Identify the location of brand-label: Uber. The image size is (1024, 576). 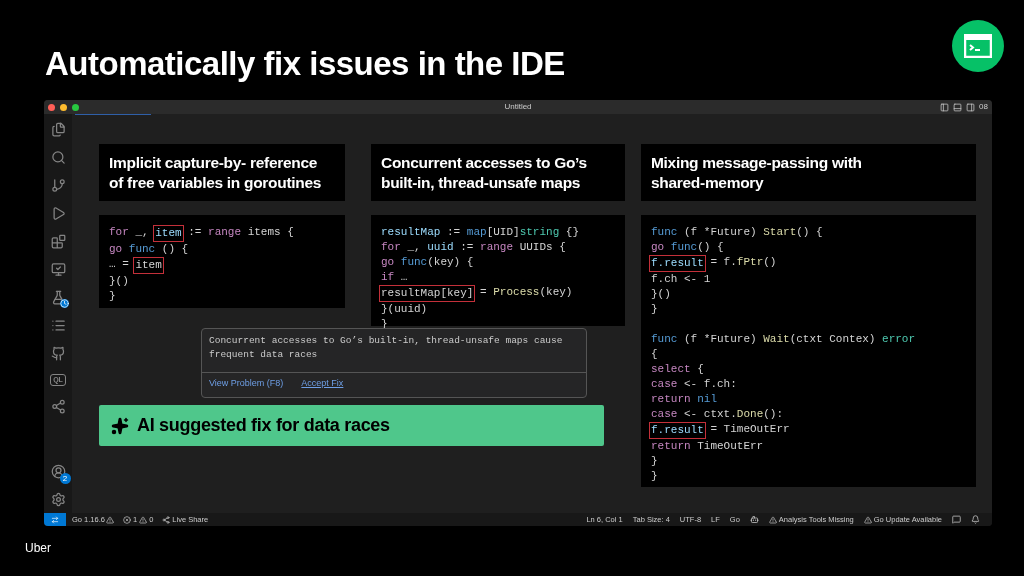
(38, 548).